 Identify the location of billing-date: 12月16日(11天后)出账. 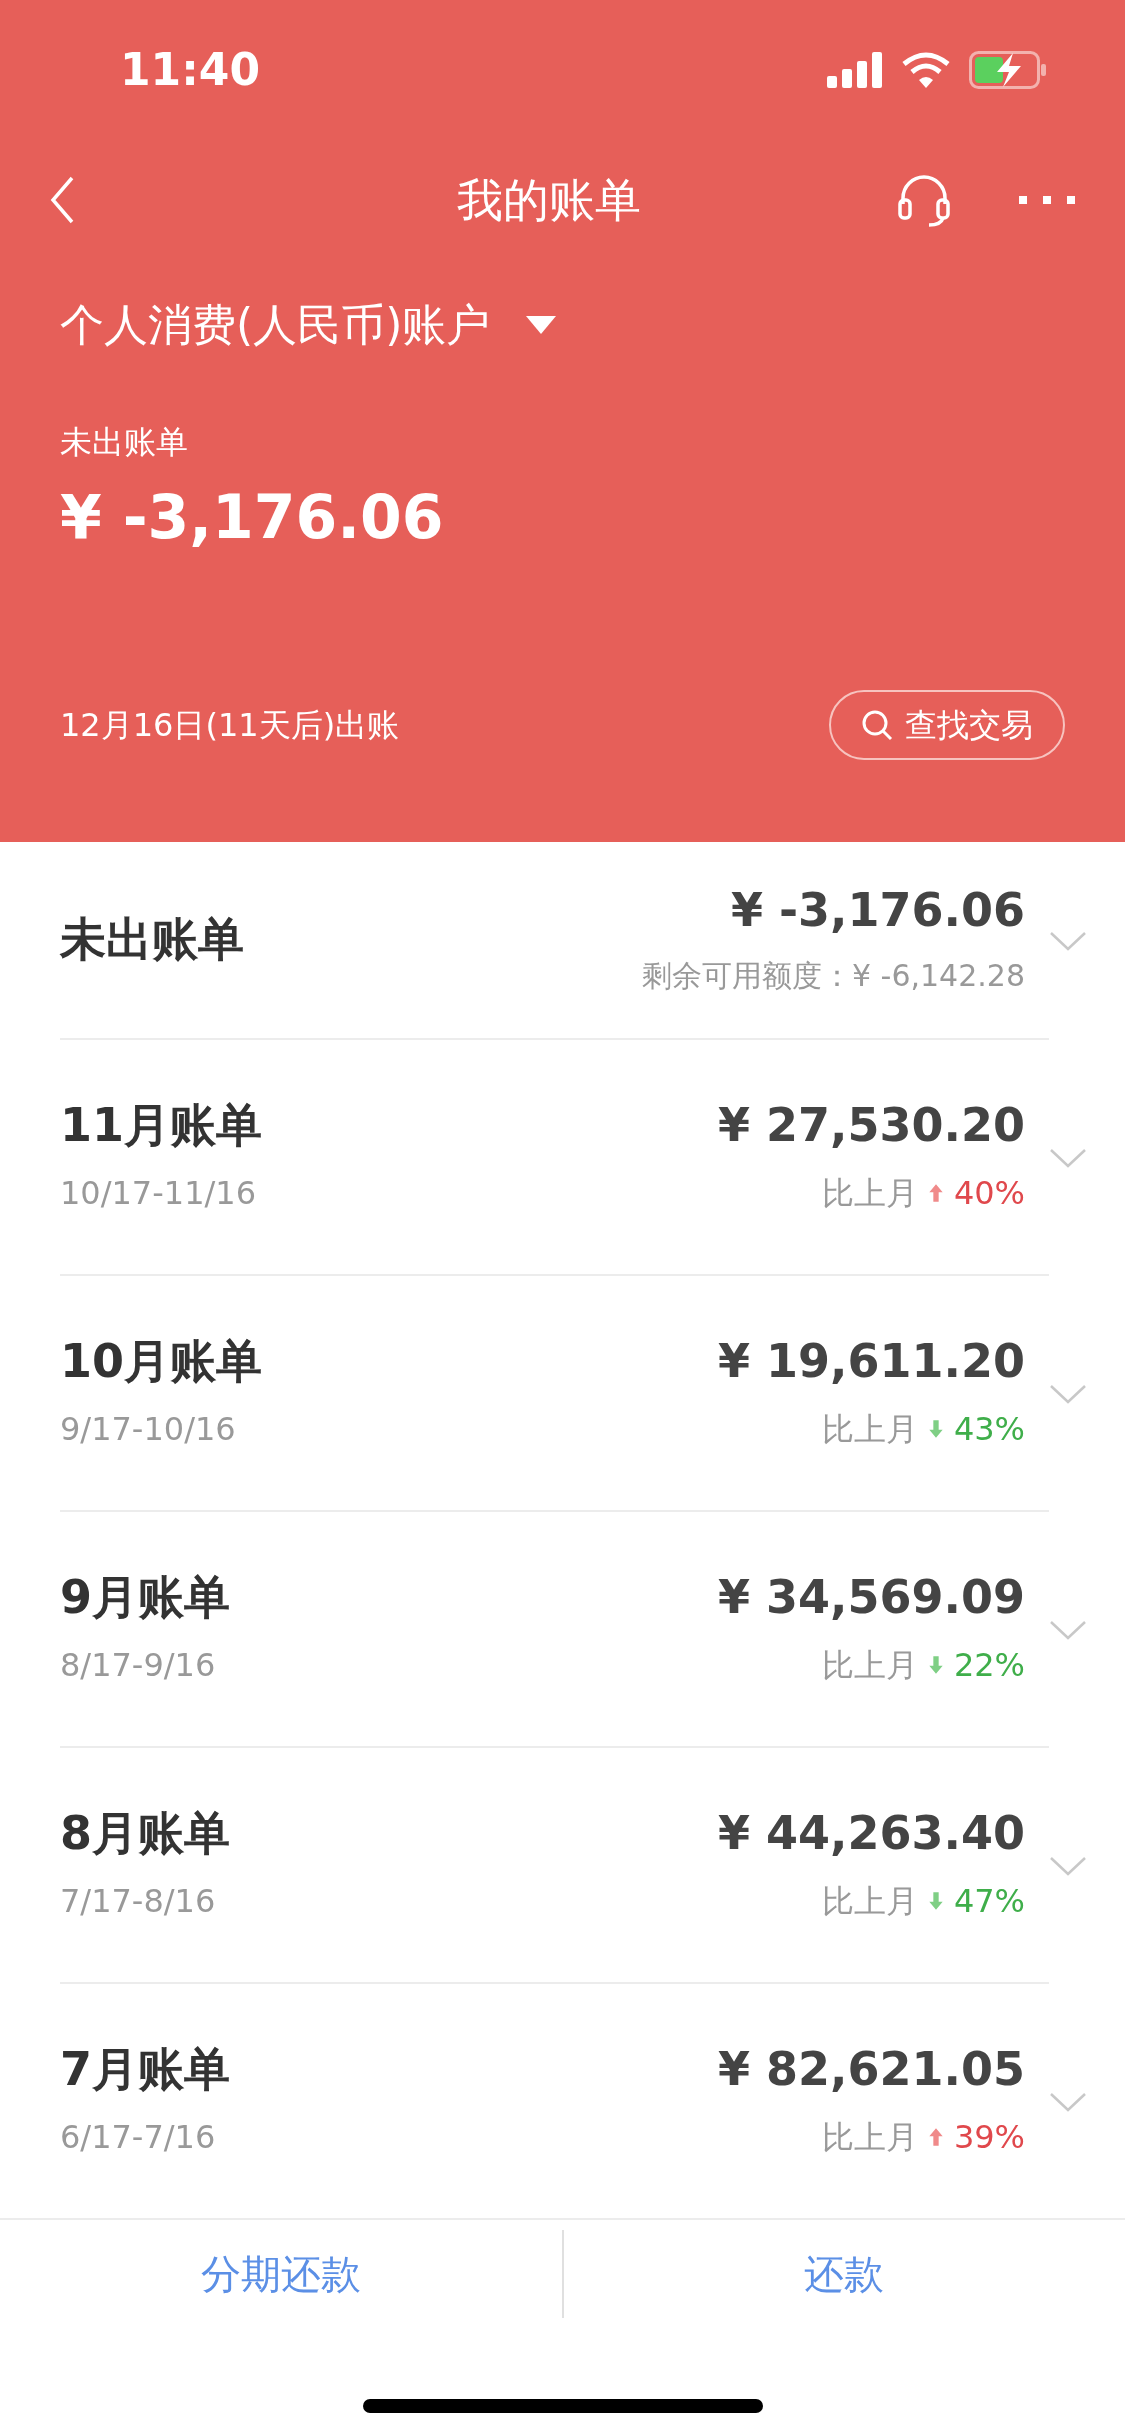
(230, 725).